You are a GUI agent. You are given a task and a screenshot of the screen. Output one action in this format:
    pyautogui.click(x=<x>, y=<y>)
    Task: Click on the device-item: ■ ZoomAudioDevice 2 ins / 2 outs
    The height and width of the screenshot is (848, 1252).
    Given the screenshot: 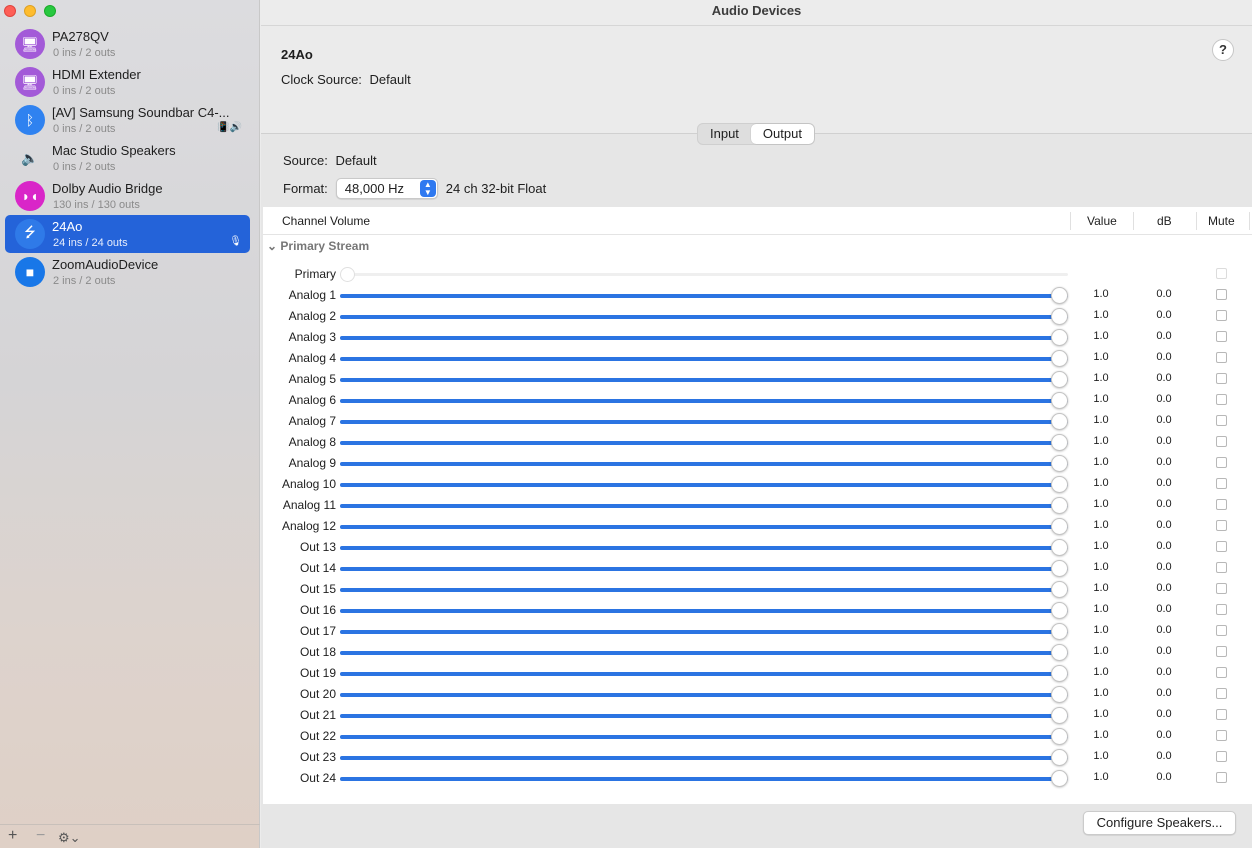 What is the action you would take?
    pyautogui.click(x=127, y=272)
    